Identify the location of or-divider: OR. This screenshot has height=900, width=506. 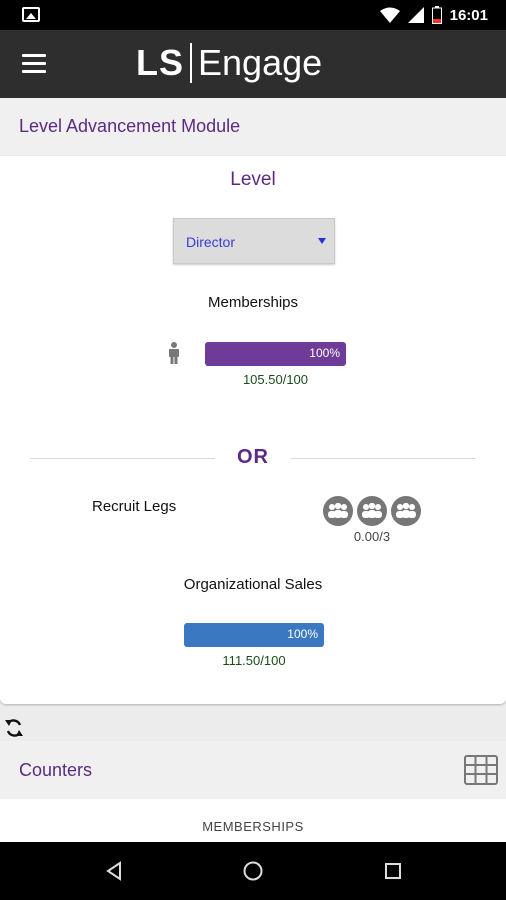
(253, 458).